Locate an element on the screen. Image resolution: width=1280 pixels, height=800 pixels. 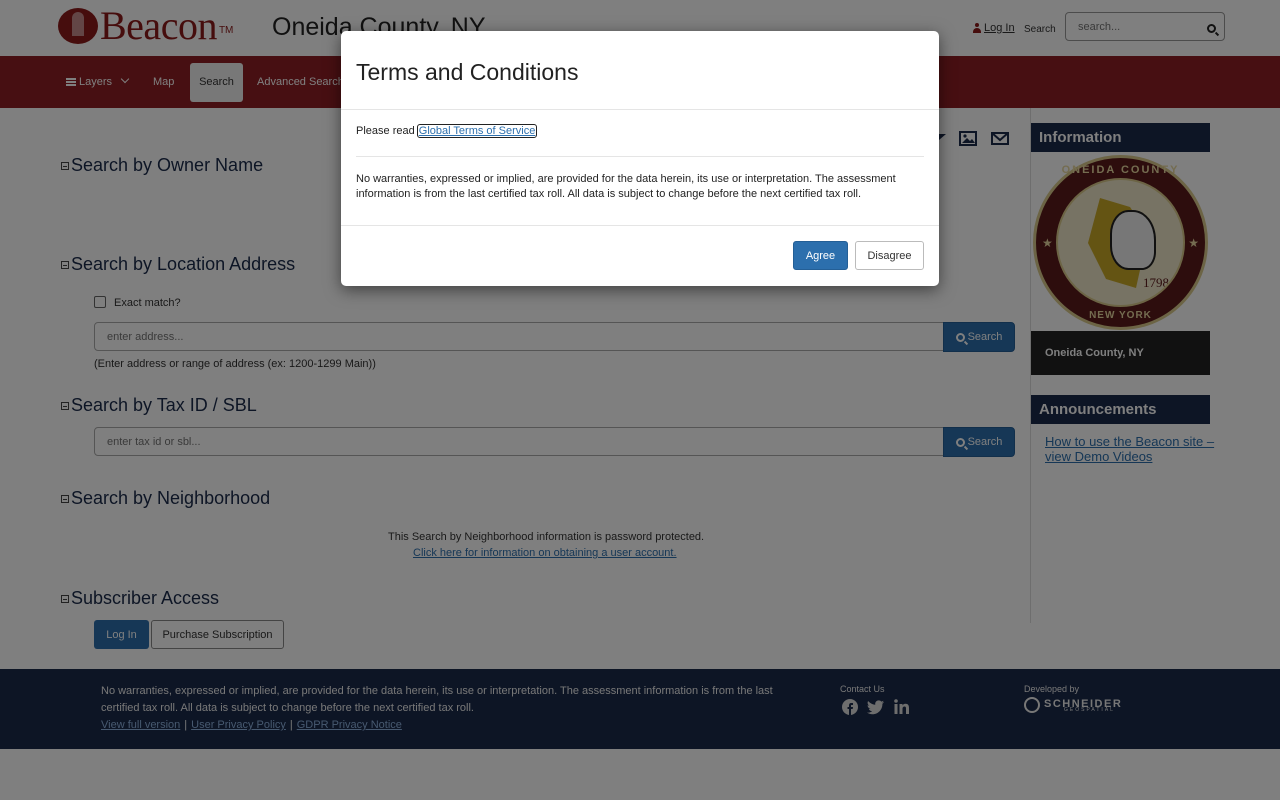
read-prefix: Please read is located at coordinates (385, 131).